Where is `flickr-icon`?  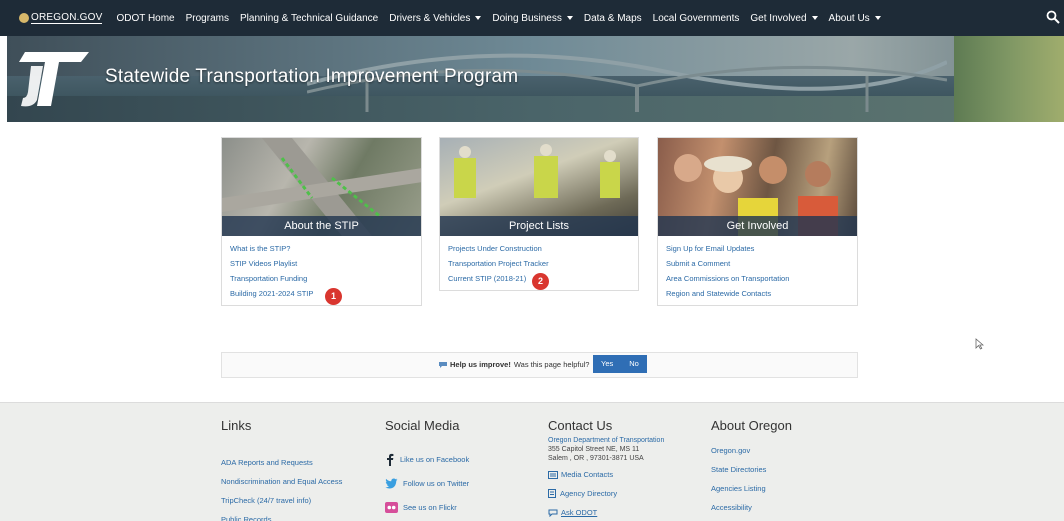 flickr-icon is located at coordinates (391, 507).